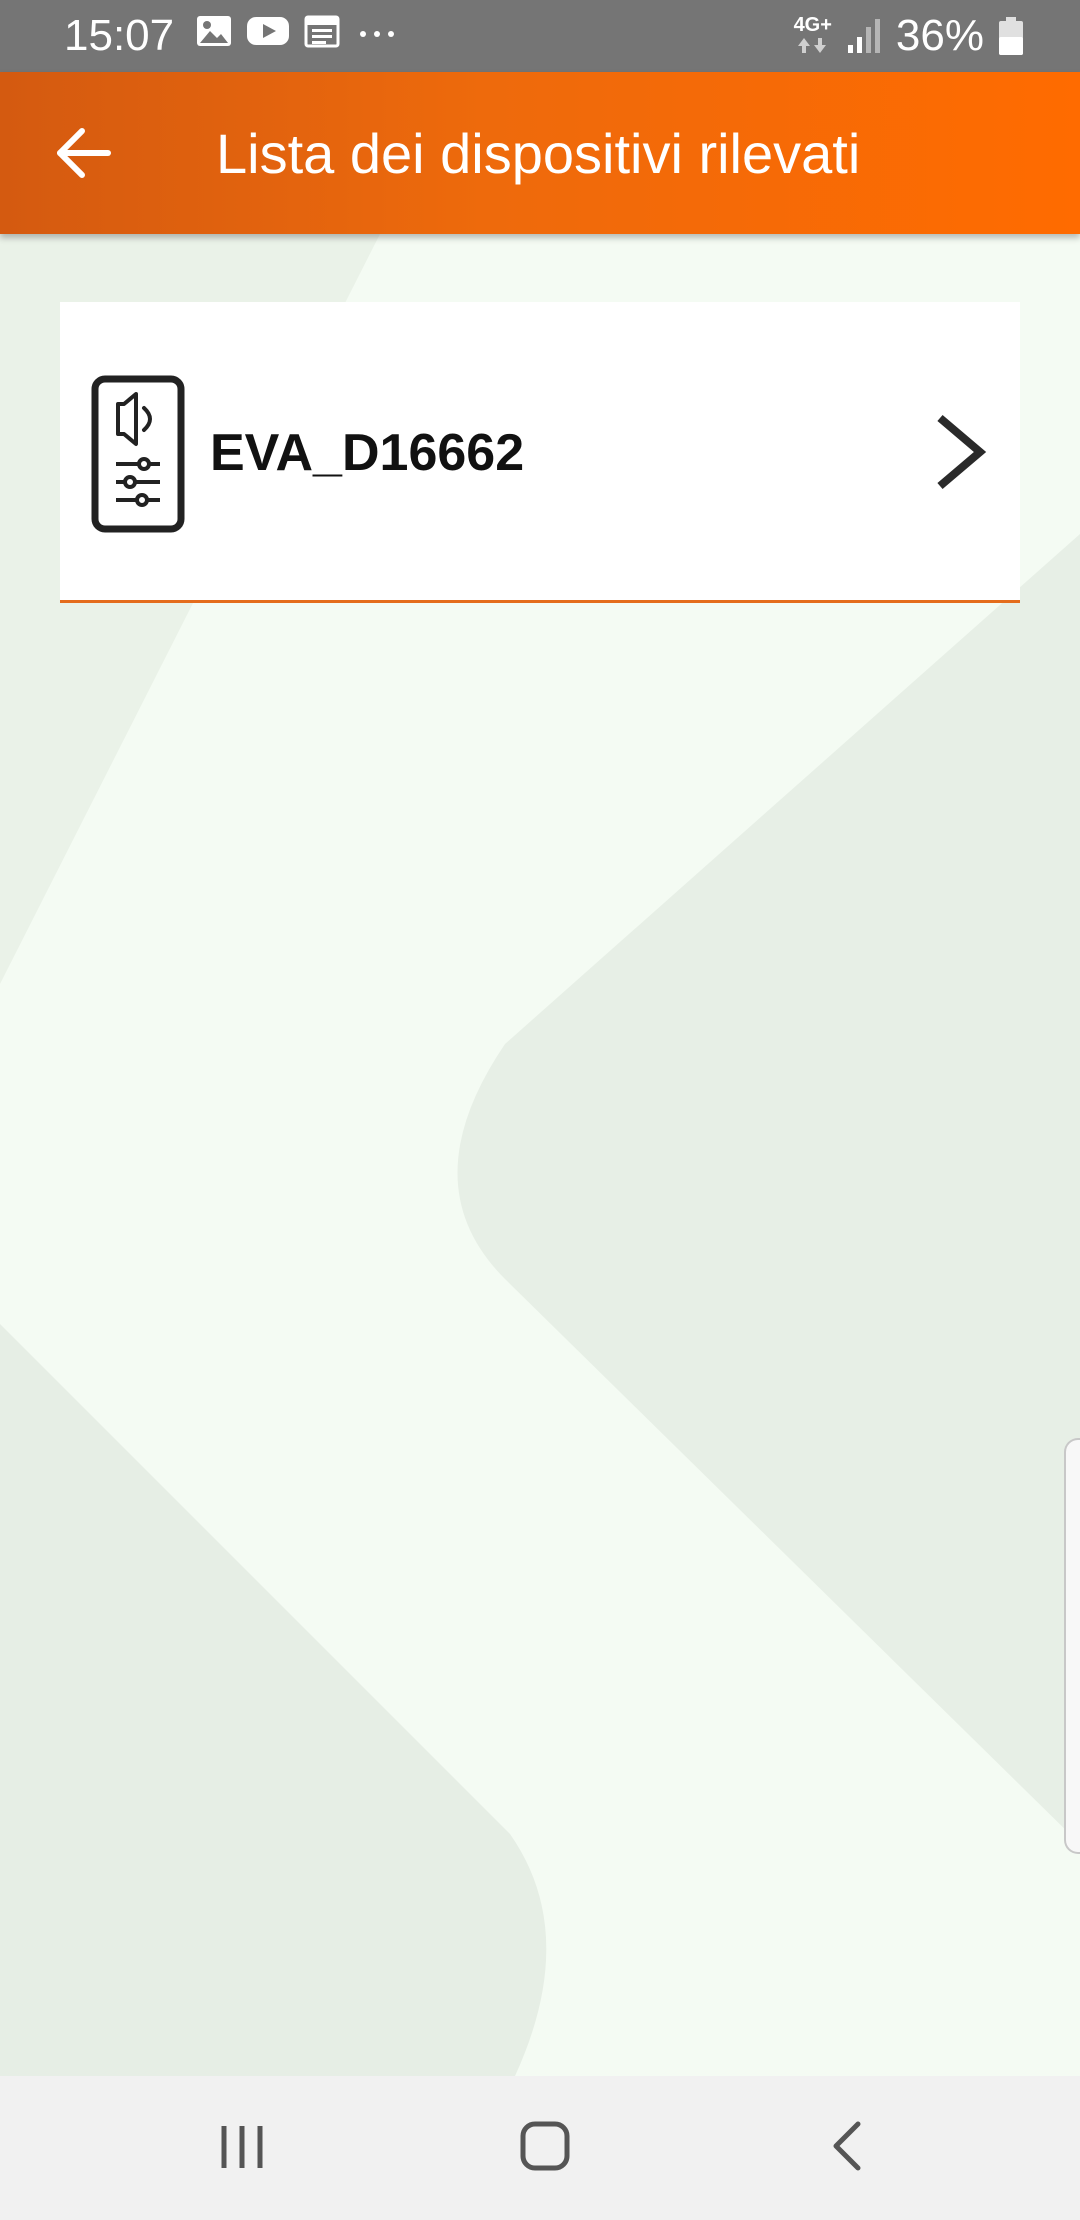 The width and height of the screenshot is (1080, 2220). What do you see at coordinates (812, 24) in the screenshot?
I see `network-label: 4G+` at bounding box center [812, 24].